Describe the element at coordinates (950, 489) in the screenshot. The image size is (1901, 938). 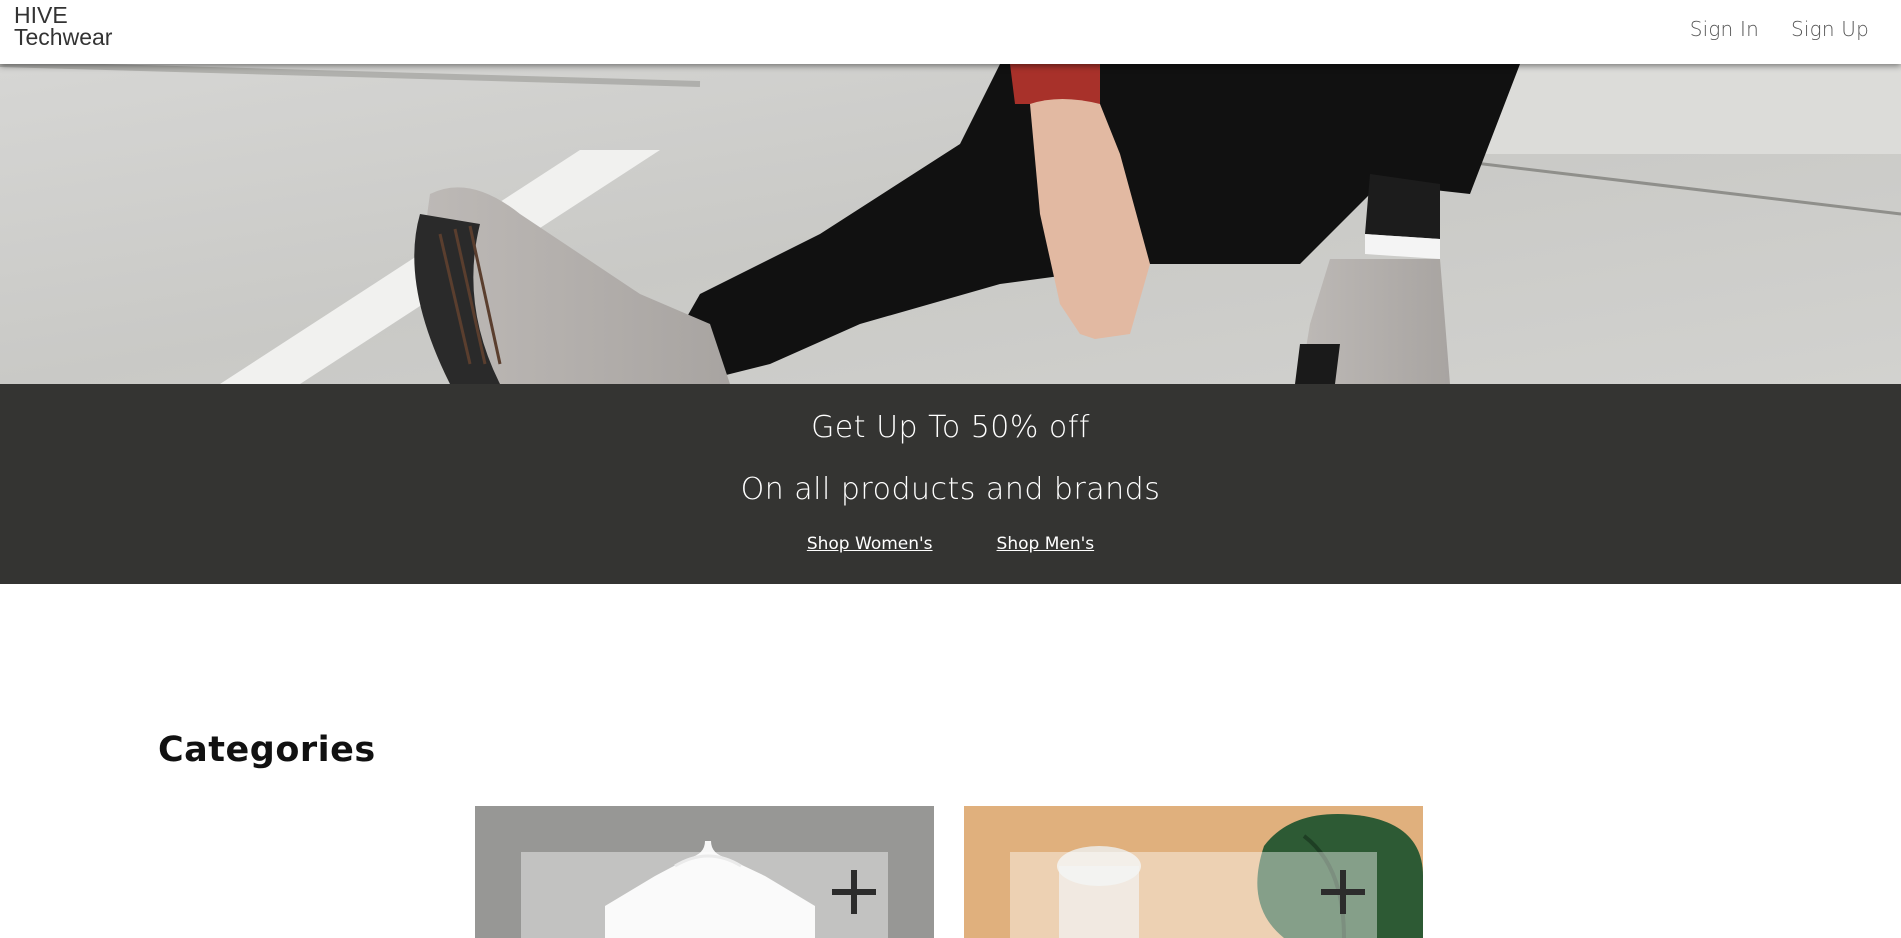
I see `promo-subheadline: On all products and brands` at that location.